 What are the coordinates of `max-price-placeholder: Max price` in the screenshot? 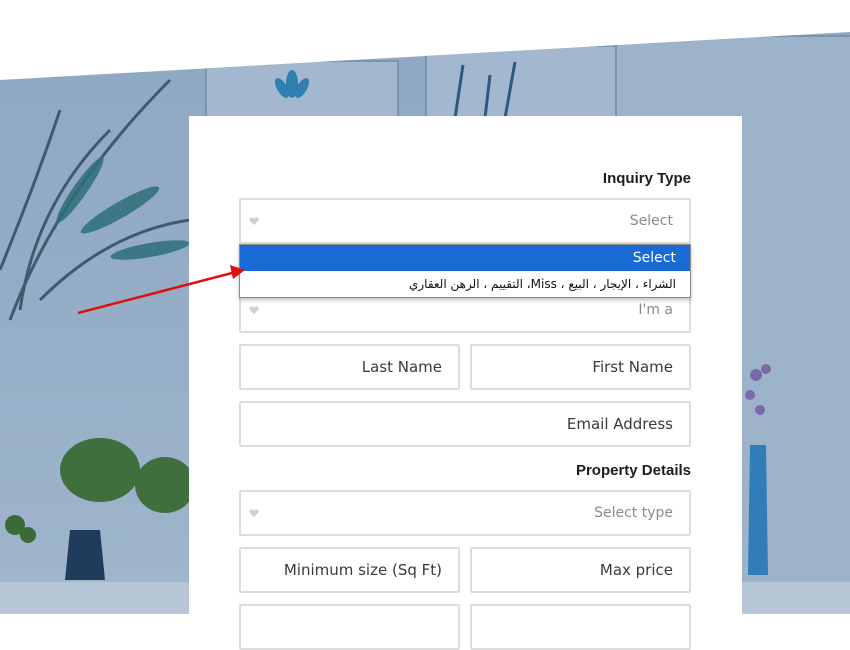 It's located at (636, 570).